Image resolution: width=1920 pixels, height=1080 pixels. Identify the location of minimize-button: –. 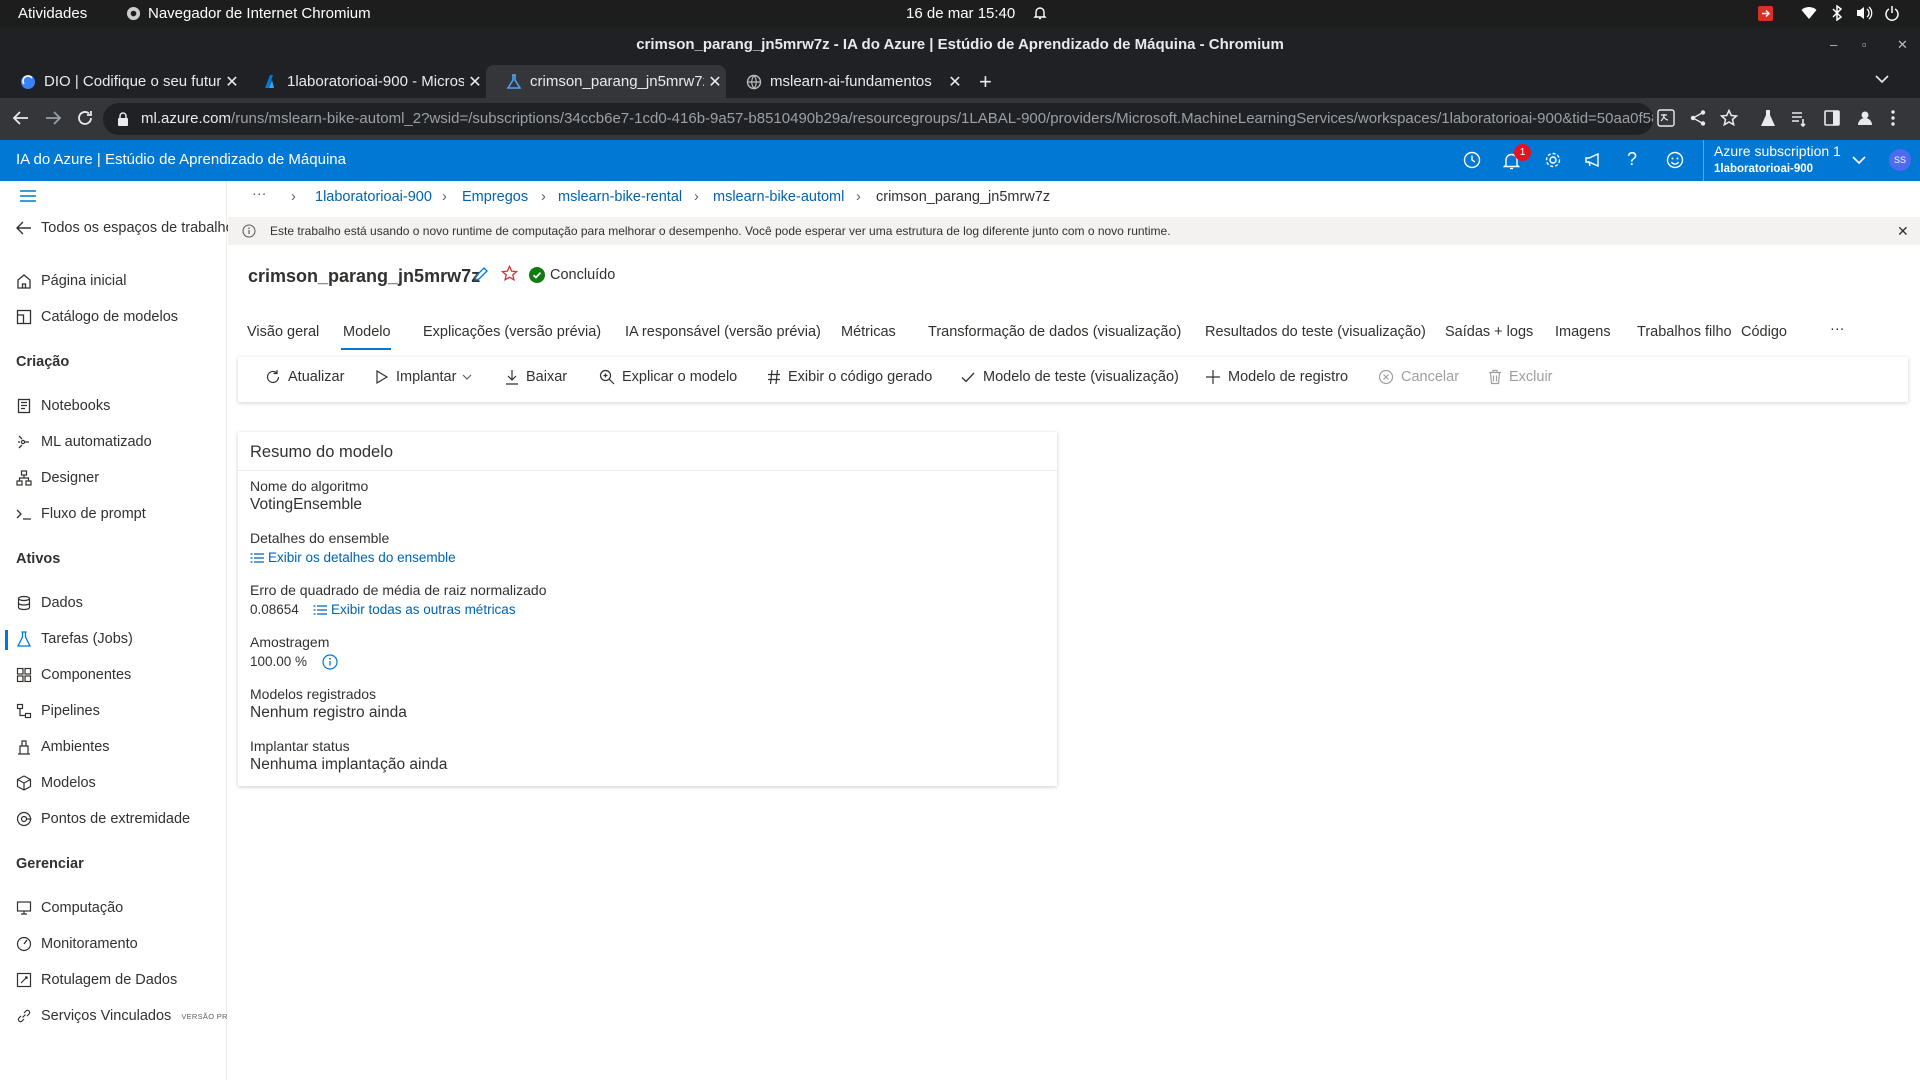
(1833, 45).